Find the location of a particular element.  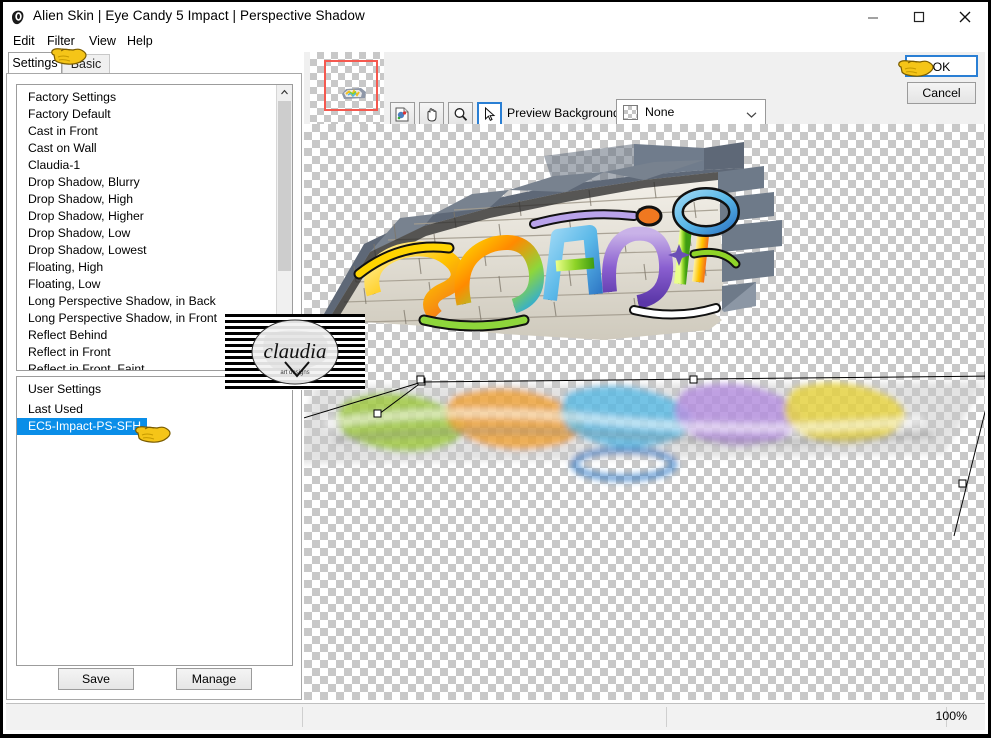

compare-preview-tool-button is located at coordinates (402, 114).